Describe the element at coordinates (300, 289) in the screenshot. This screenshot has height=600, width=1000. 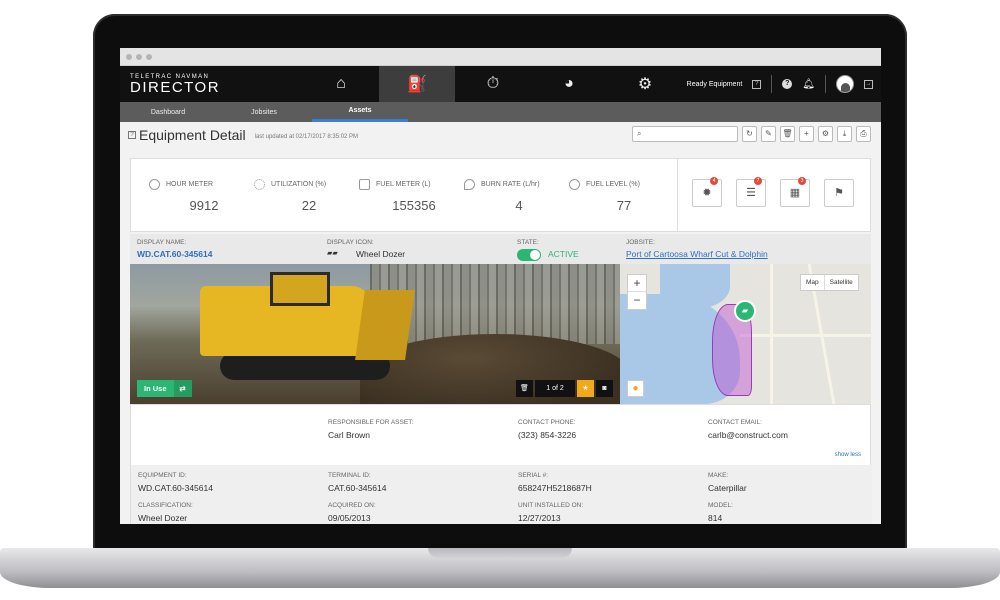
I see `dozer-cab` at that location.